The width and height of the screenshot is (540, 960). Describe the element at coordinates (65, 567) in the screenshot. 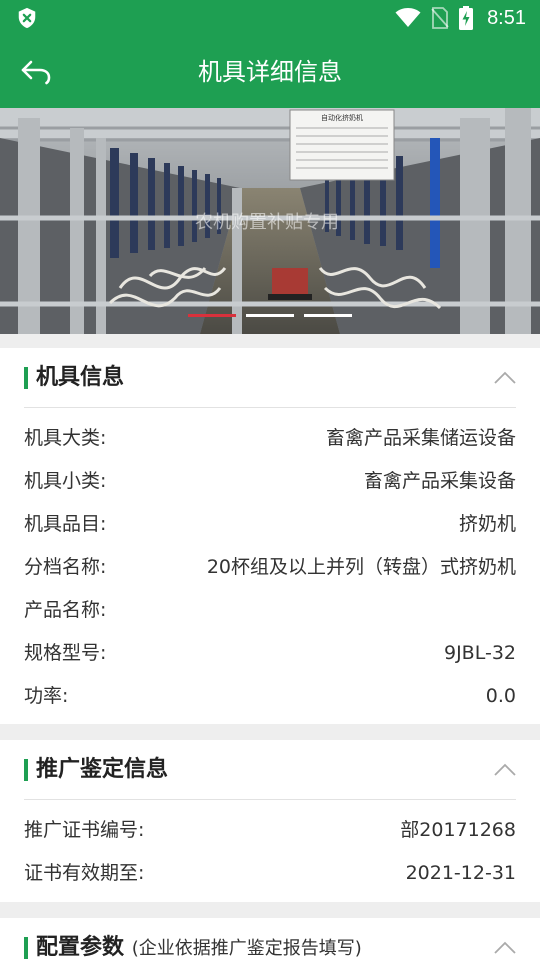

I see `row-label: 分档名称:` at that location.